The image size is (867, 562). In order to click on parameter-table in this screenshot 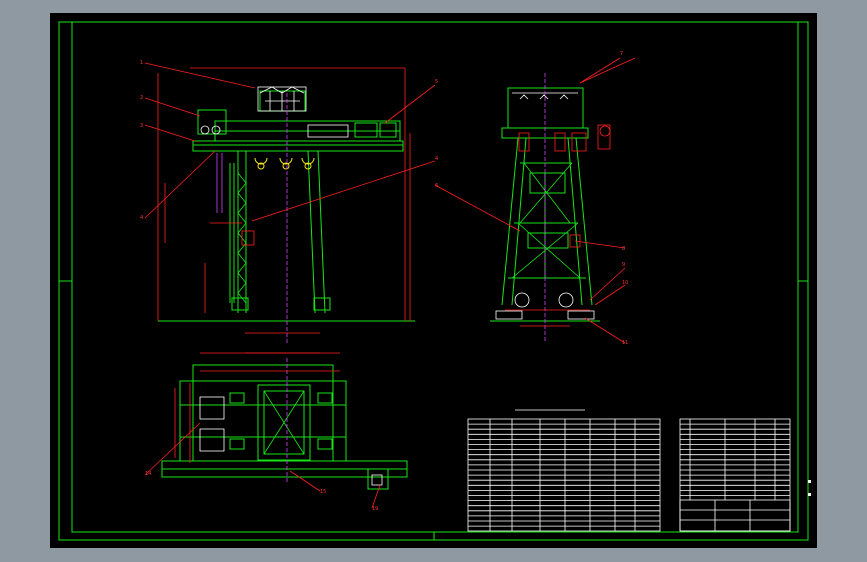, I will do `click(564, 470)`.